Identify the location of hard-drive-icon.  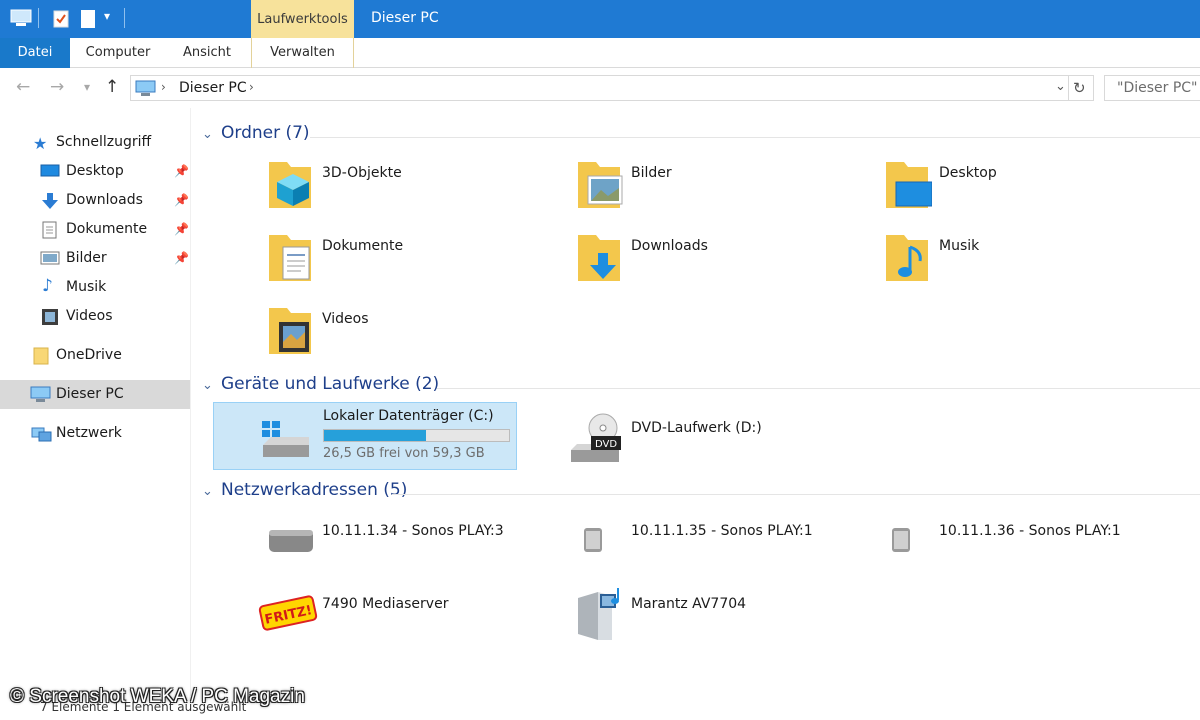
(285, 439).